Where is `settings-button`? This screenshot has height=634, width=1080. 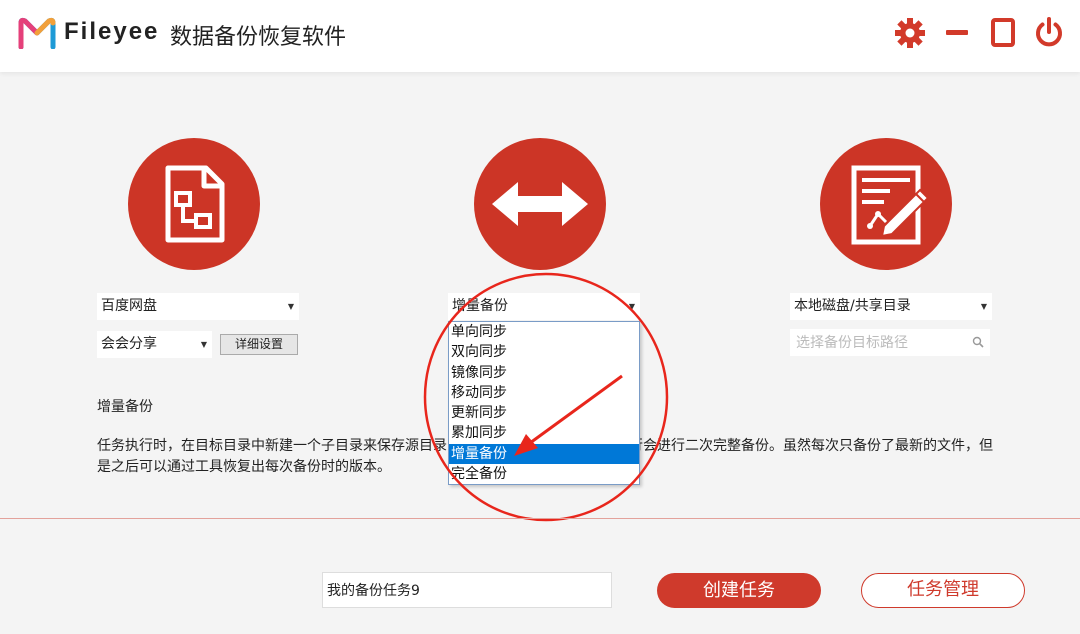 settings-button is located at coordinates (910, 33).